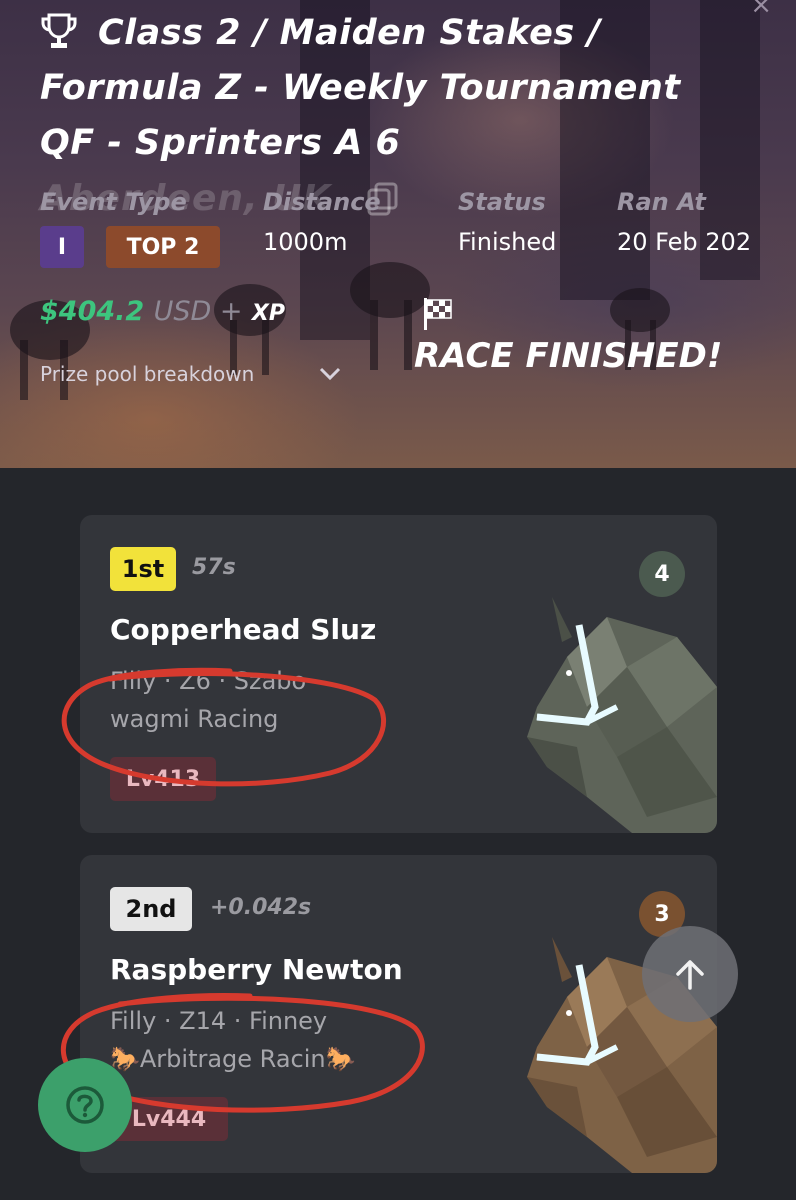  What do you see at coordinates (219, 1021) in the screenshot?
I see `horse-details: Filly · Z14 · Finney` at bounding box center [219, 1021].